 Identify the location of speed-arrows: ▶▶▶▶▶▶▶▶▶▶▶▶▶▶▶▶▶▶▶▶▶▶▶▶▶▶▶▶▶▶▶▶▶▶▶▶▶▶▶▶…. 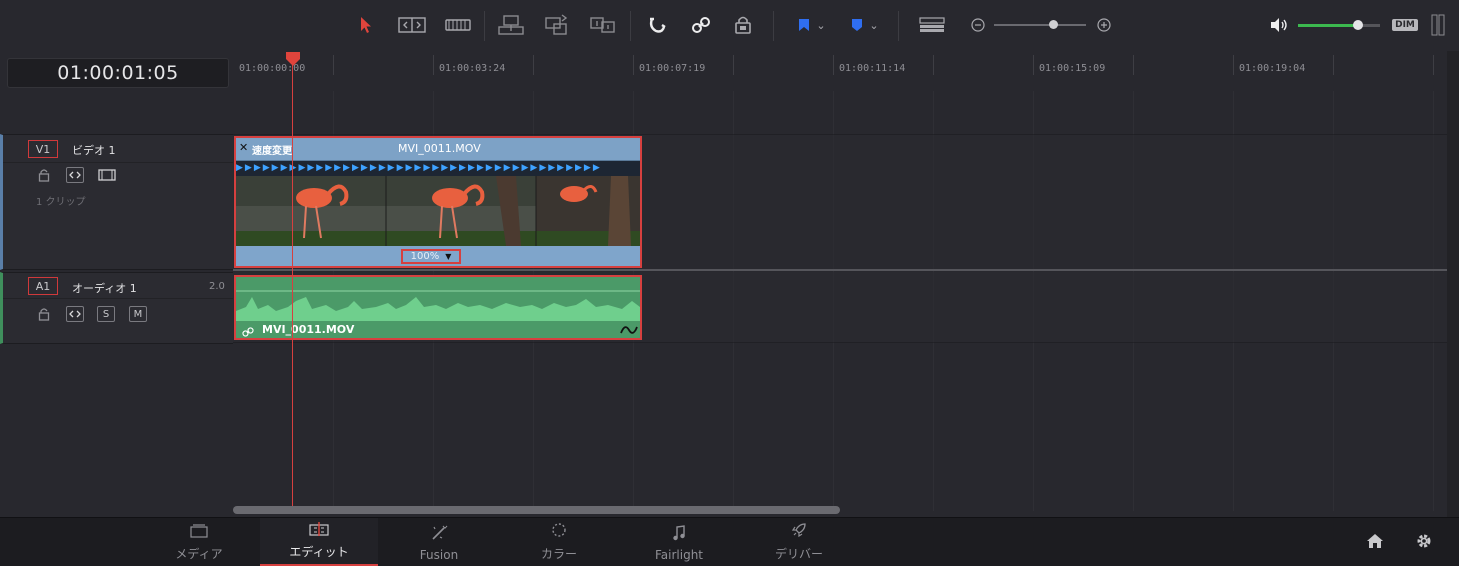
(438, 168).